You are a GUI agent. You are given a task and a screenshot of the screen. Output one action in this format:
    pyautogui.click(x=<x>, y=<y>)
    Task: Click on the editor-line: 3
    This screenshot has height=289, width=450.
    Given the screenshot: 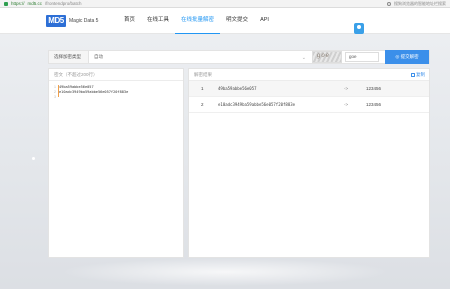 What is the action you would take?
    pyautogui.click(x=116, y=97)
    